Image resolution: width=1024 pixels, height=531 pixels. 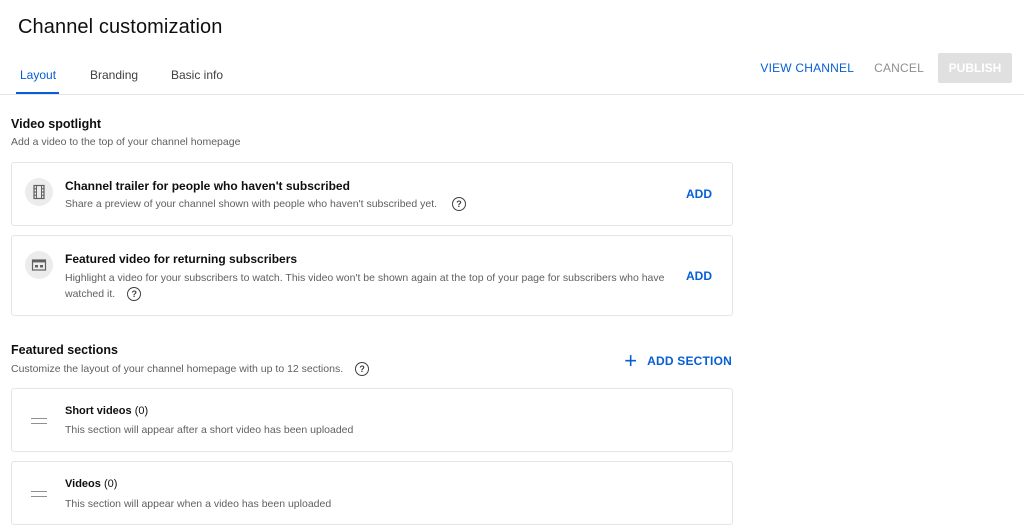 I want to click on section-name: Short videos, so click(x=98, y=411).